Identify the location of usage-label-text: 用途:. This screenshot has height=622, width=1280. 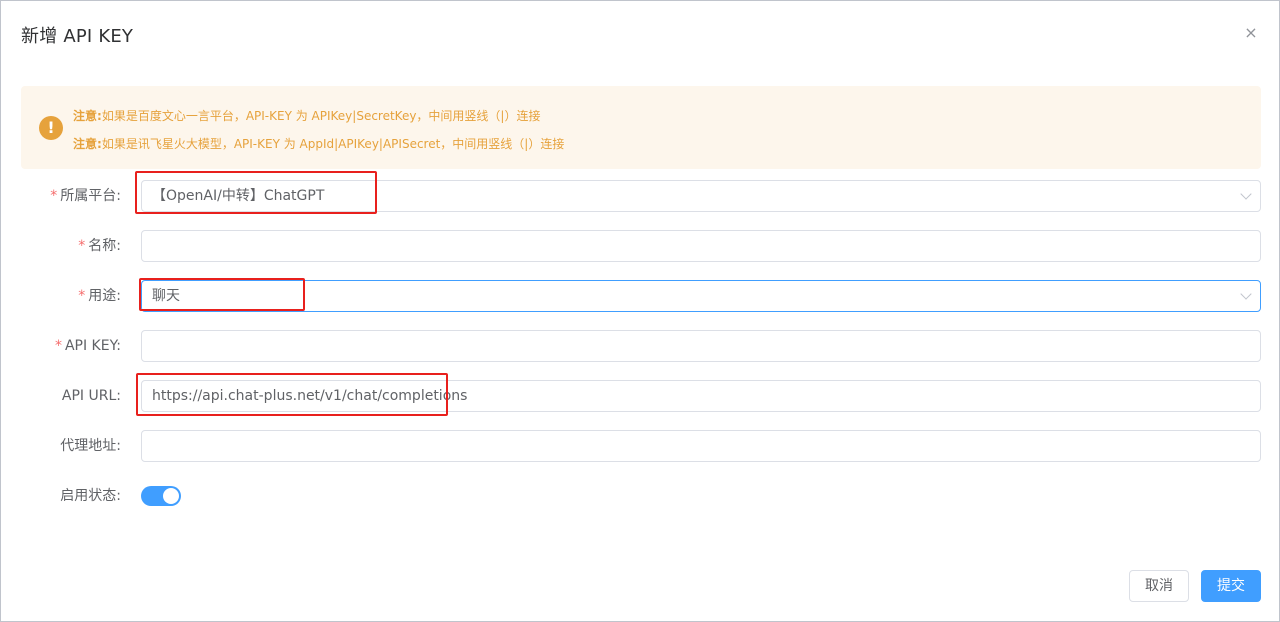
(104, 296).